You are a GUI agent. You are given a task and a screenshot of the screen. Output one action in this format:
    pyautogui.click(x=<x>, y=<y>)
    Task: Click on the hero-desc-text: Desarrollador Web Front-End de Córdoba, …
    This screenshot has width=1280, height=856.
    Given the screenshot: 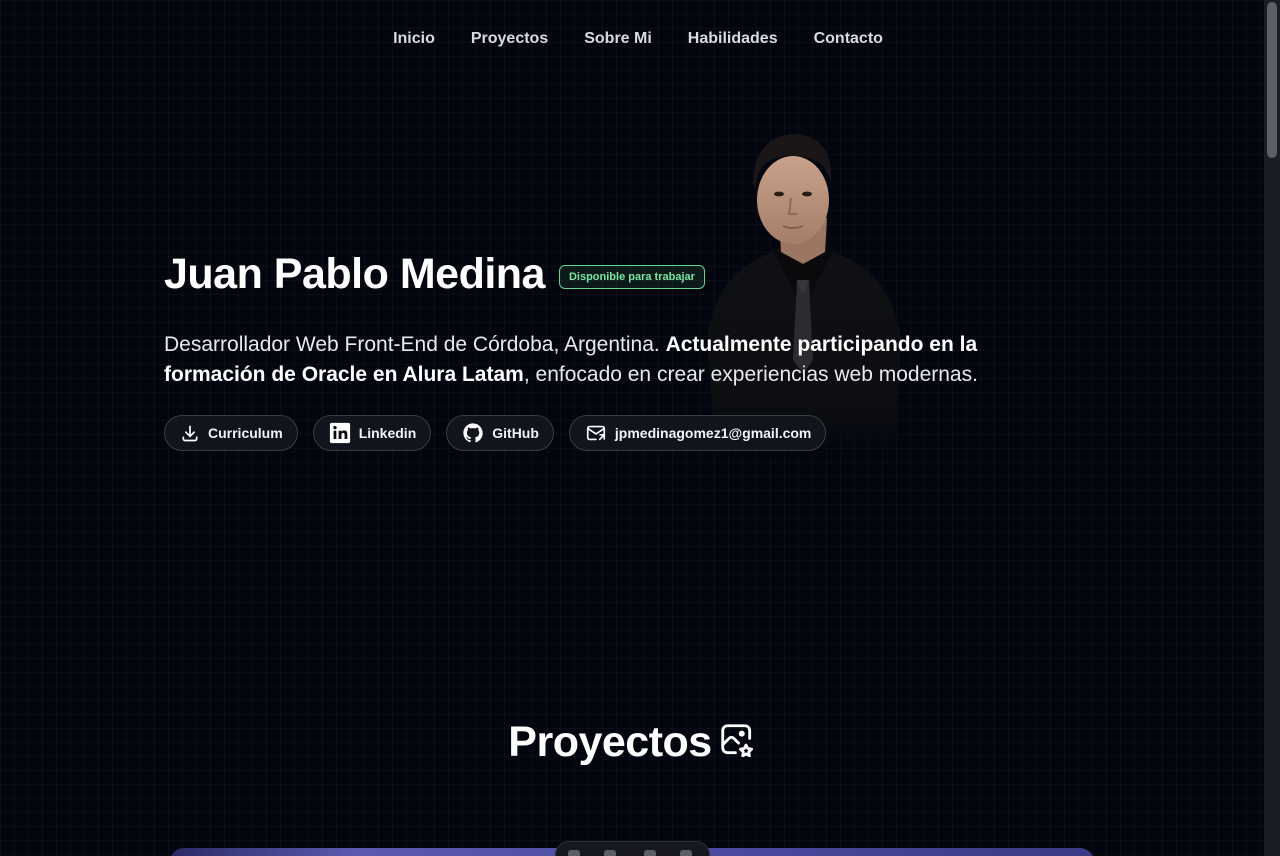 What is the action you would take?
    pyautogui.click(x=415, y=344)
    